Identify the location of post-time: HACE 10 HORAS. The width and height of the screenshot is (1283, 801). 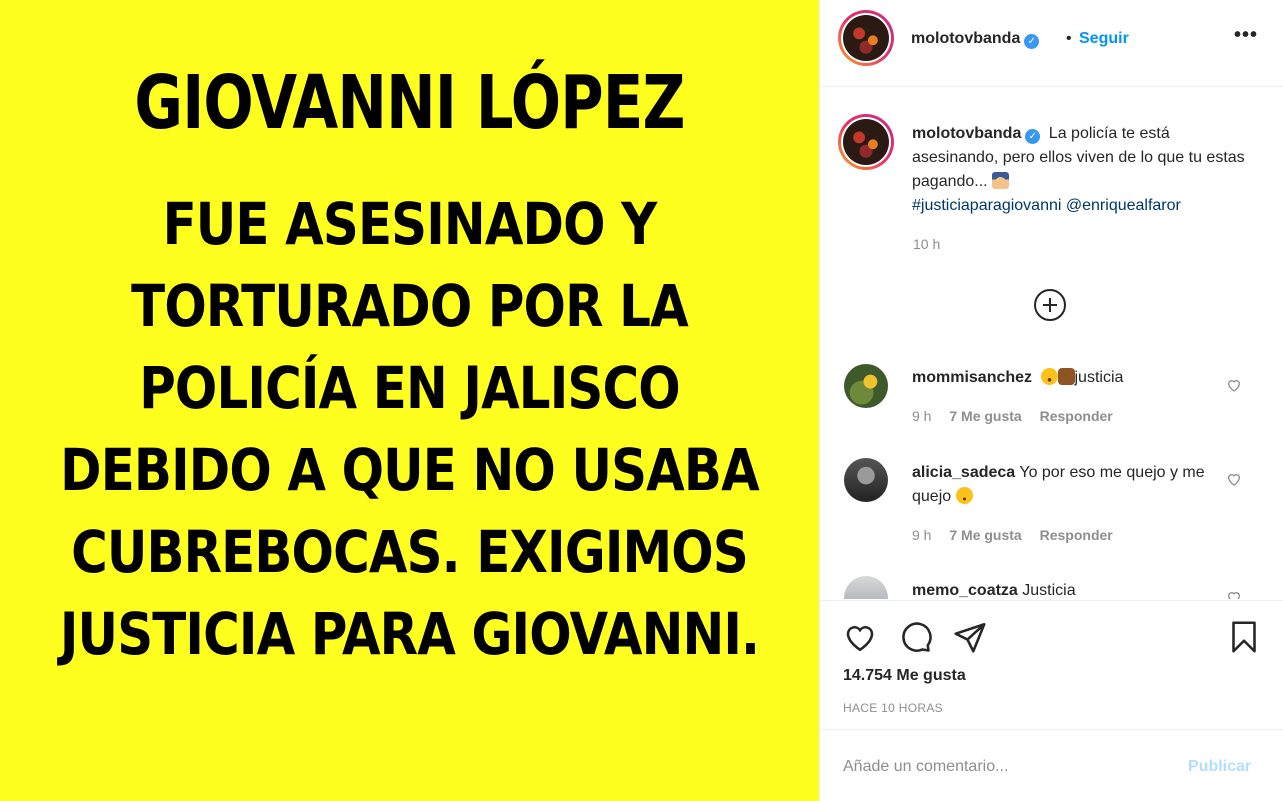
(893, 708).